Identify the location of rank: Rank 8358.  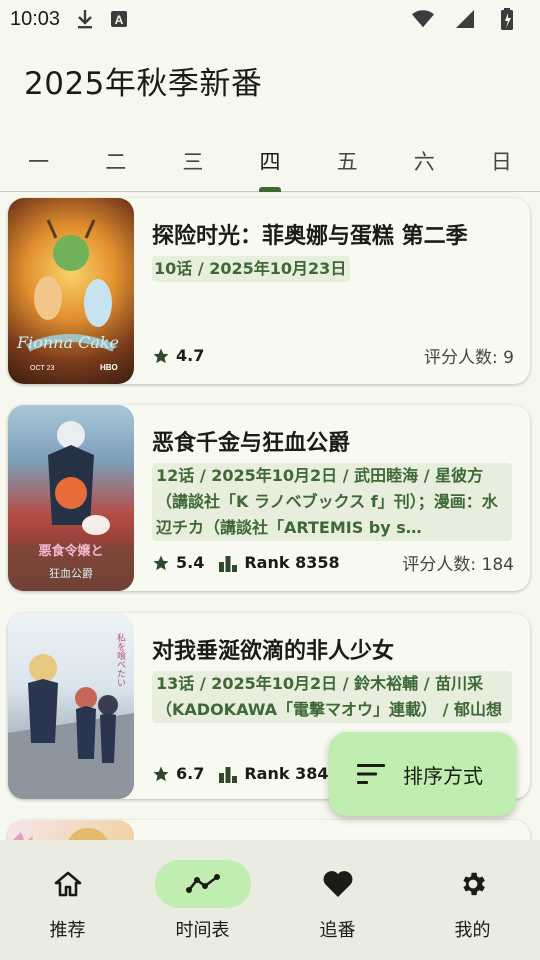
(279, 562).